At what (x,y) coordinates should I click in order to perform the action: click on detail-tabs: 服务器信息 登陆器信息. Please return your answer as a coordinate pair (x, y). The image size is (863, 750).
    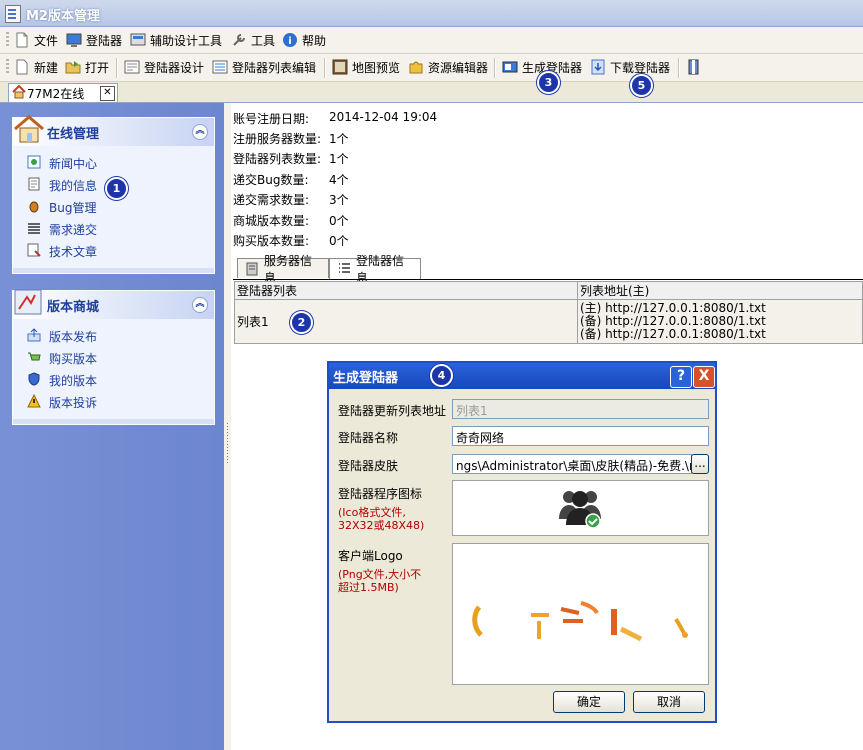
    Looking at the image, I should click on (548, 269).